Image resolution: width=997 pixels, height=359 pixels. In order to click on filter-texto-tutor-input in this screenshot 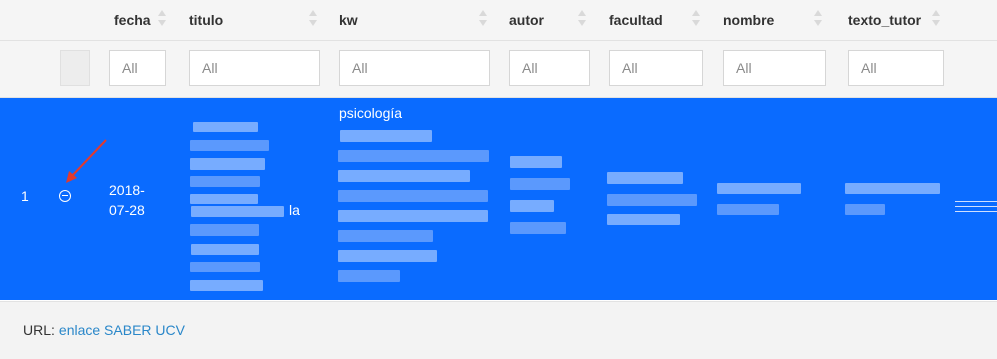, I will do `click(896, 68)`.